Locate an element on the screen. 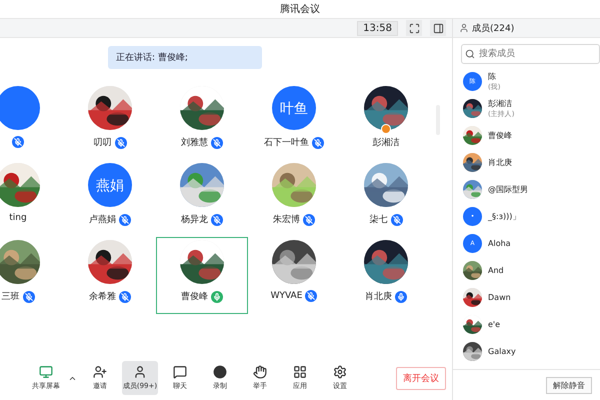 The width and height of the screenshot is (600, 400). member-row: @国际型男 is located at coordinates (531, 189).